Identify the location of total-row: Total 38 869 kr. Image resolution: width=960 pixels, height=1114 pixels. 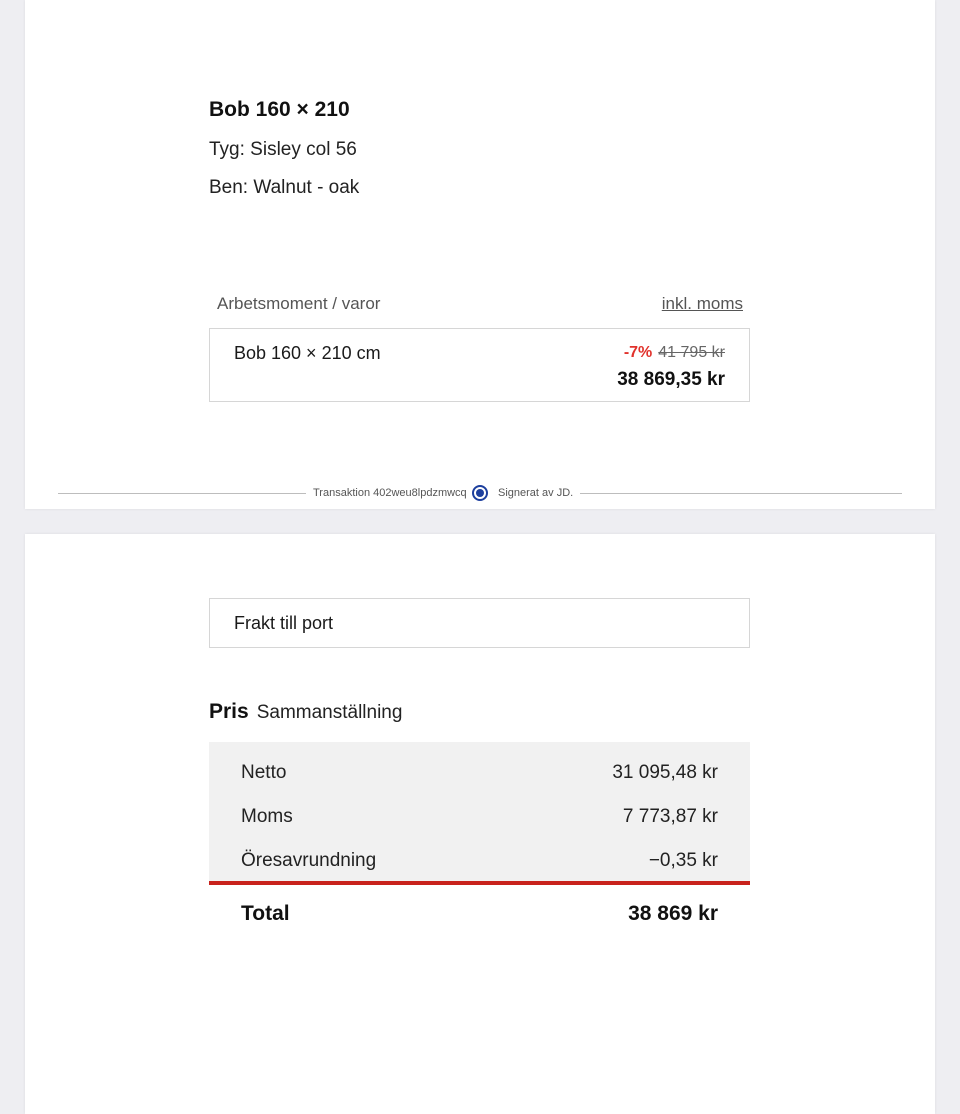
(479, 917).